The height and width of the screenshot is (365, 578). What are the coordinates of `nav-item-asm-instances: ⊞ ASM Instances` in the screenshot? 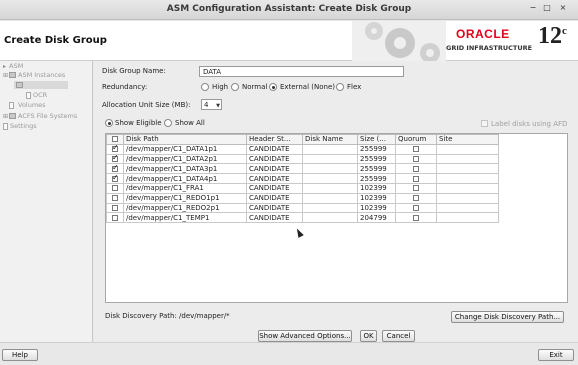 It's located at (34, 75).